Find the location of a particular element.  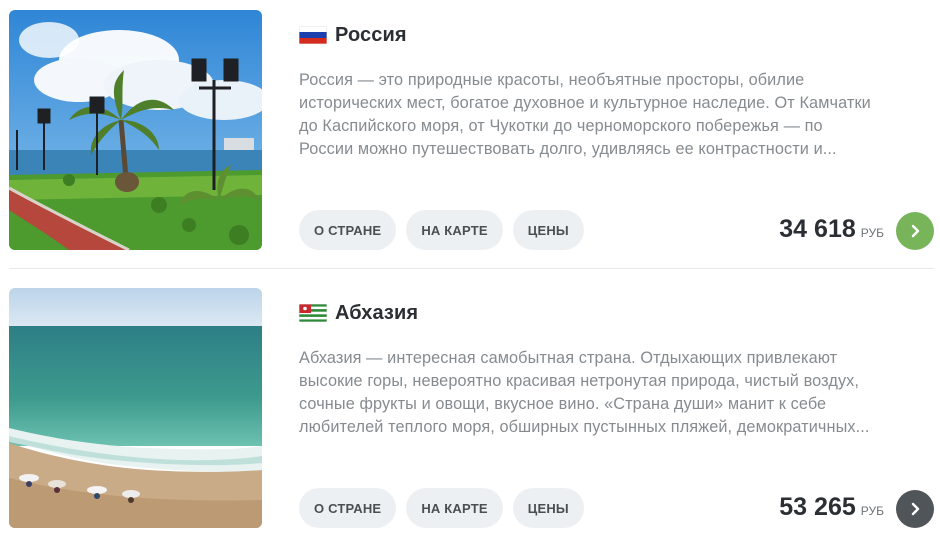

country-title-row: Россия is located at coordinates (353, 35).